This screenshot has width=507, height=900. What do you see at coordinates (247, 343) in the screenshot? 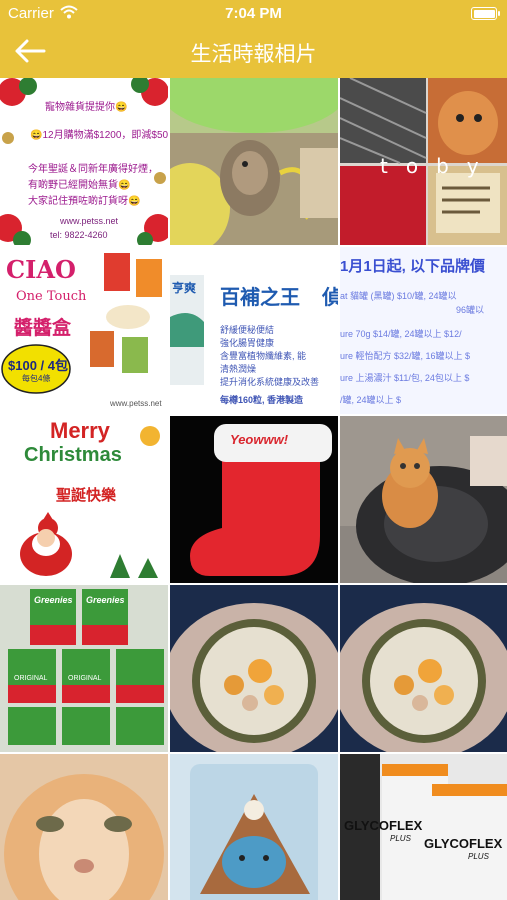
I see `supplement-line-2: 強化腸胃健康` at bounding box center [247, 343].